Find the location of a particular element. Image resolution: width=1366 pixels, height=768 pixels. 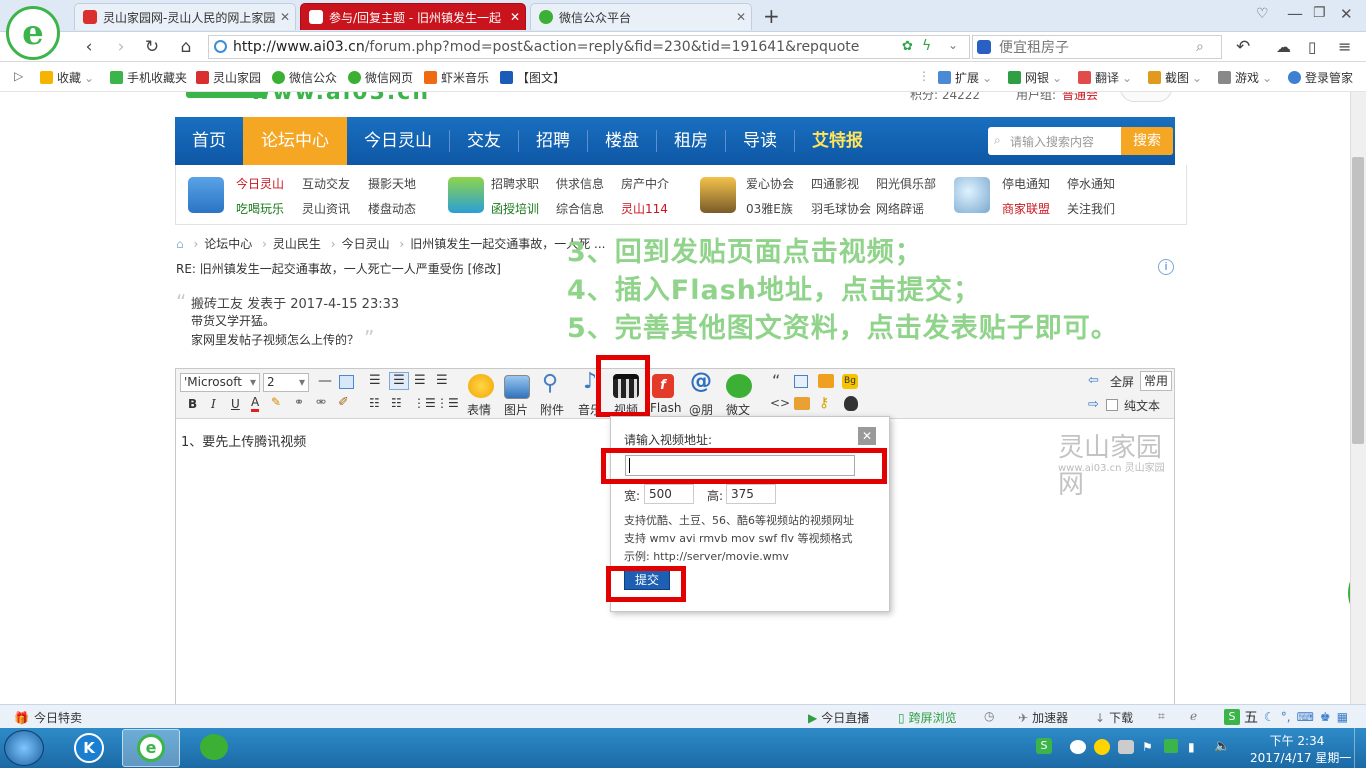

subnav-link: 今日灵山 is located at coordinates (269, 183).